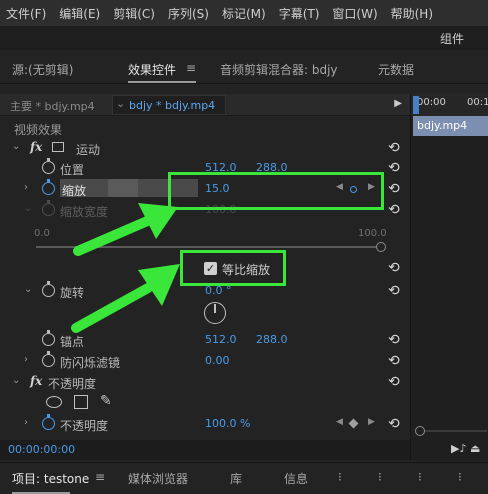 This screenshot has height=494, width=488. I want to click on master-clip-label: 主要 * bdjy.mp4, so click(52, 106).